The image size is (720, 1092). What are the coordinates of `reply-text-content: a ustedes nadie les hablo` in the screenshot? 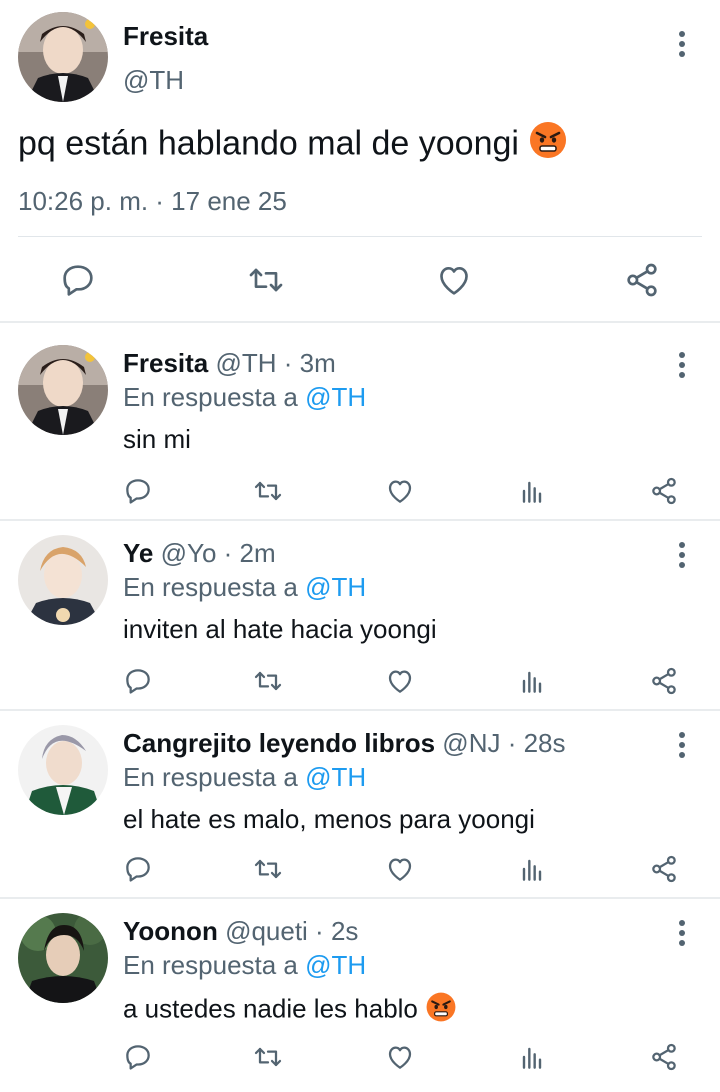 It's located at (270, 1008).